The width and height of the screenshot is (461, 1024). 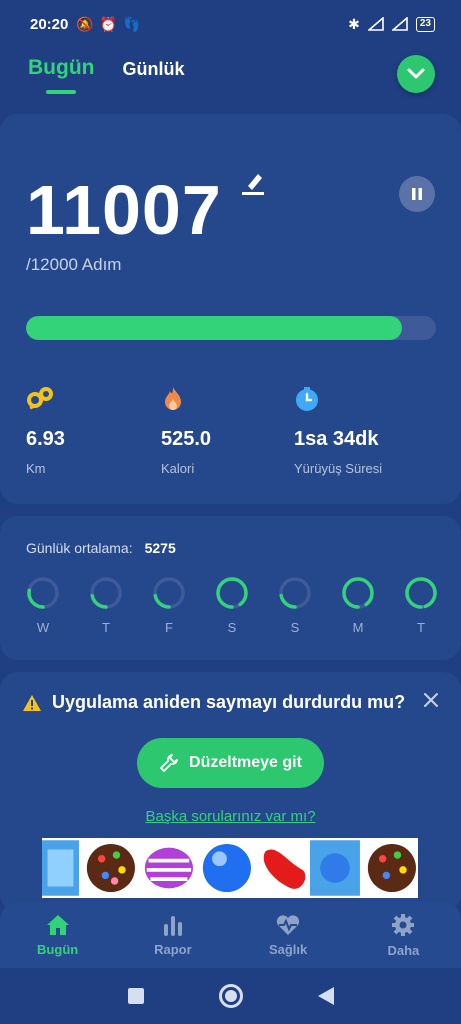 I want to click on ad-banner, so click(x=230, y=868).